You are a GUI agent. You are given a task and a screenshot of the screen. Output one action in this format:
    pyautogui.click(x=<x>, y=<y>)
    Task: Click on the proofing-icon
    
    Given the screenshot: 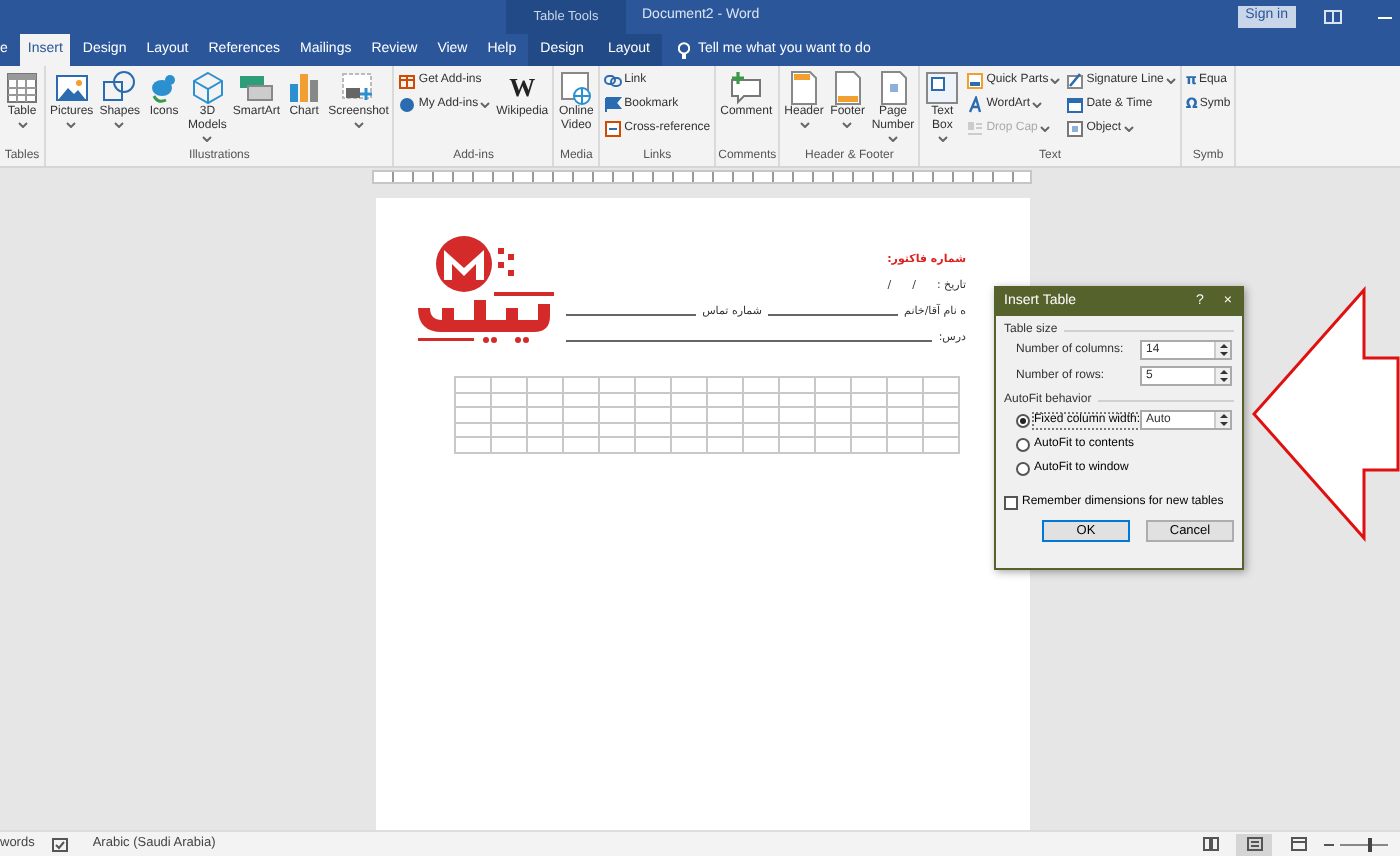 What is the action you would take?
    pyautogui.click(x=60, y=844)
    